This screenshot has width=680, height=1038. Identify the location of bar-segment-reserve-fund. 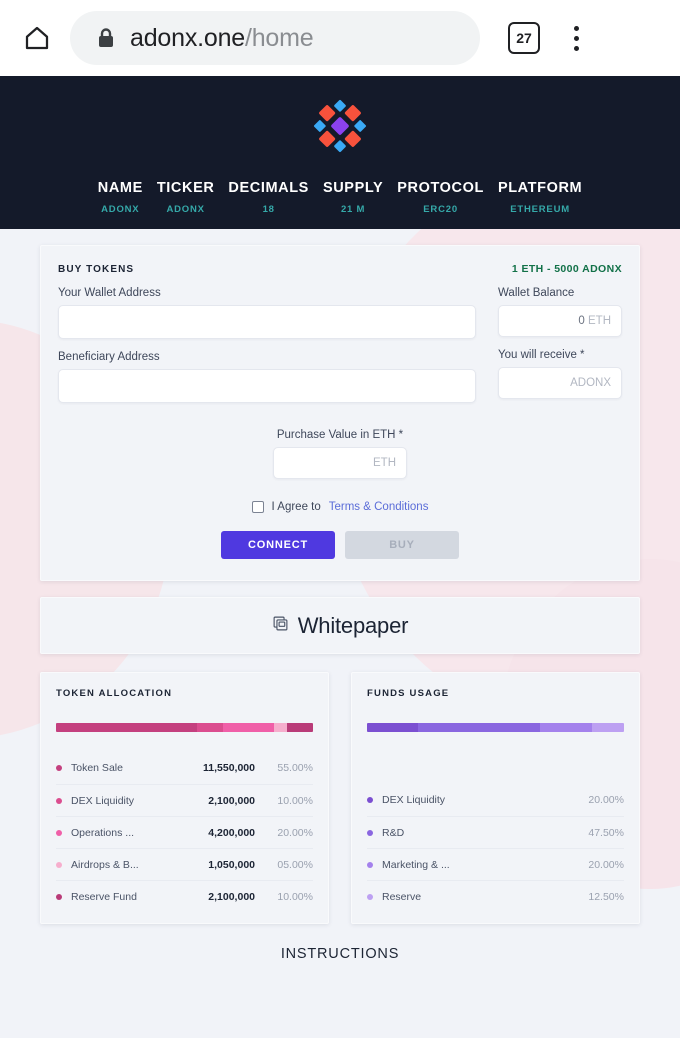
(300, 727).